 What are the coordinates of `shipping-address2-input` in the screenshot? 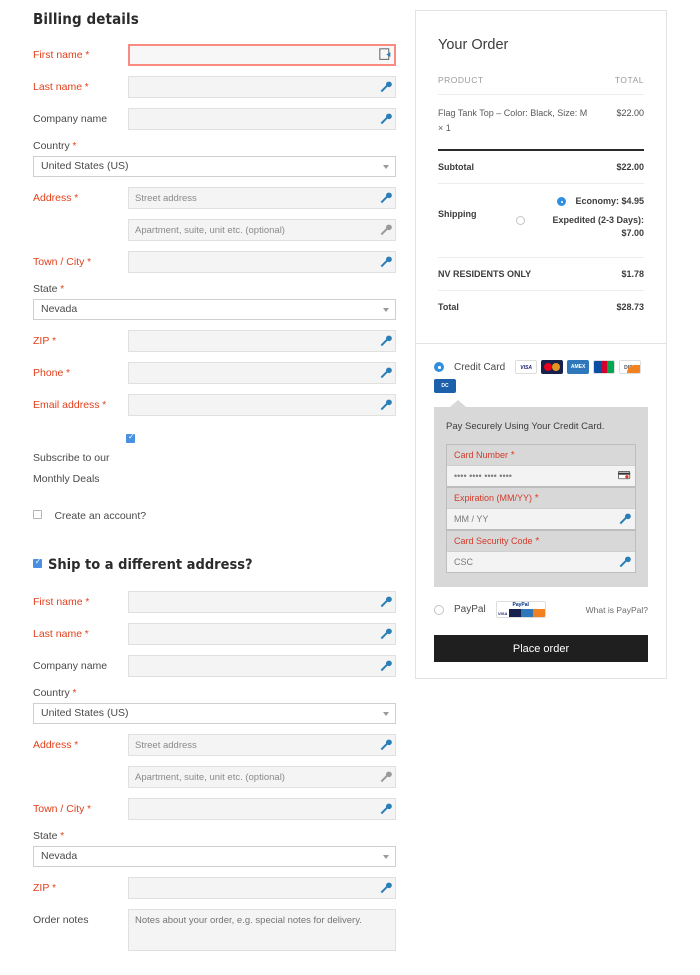 It's located at (262, 777).